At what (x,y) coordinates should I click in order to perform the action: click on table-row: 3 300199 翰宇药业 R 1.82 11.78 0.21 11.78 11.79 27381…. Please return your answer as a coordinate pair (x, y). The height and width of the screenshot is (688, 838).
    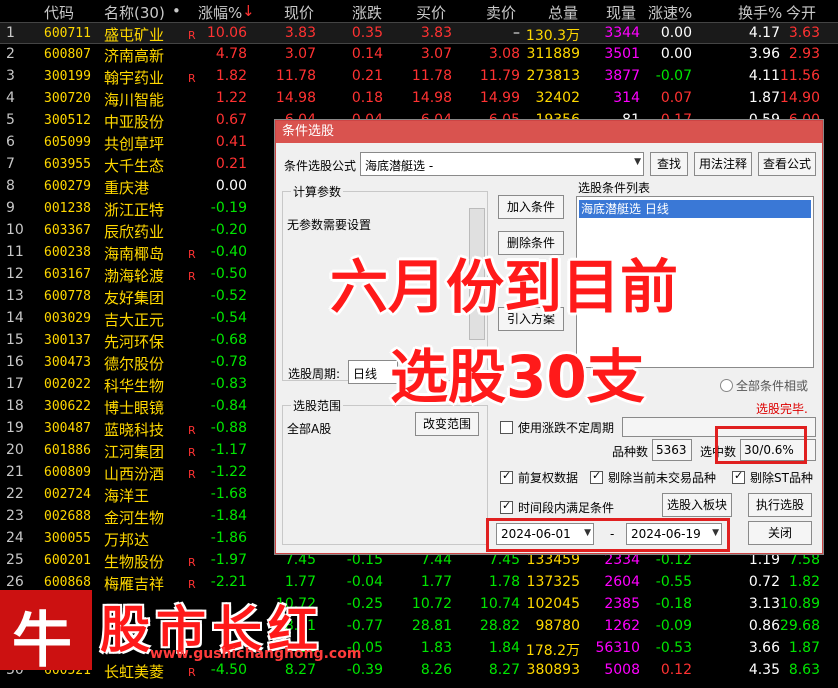
    Looking at the image, I should click on (419, 77).